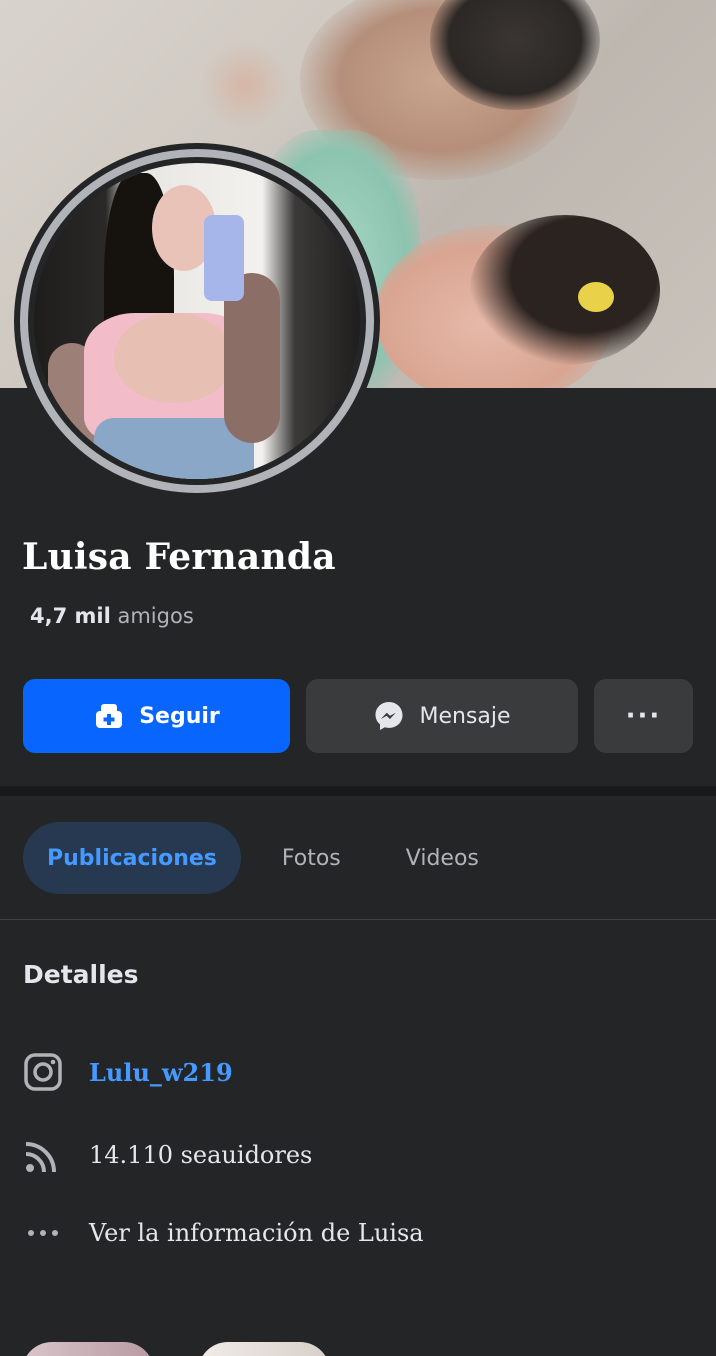 This screenshot has width=716, height=1356. What do you see at coordinates (132, 858) in the screenshot?
I see `tab-publicaciones: Publicaciones` at bounding box center [132, 858].